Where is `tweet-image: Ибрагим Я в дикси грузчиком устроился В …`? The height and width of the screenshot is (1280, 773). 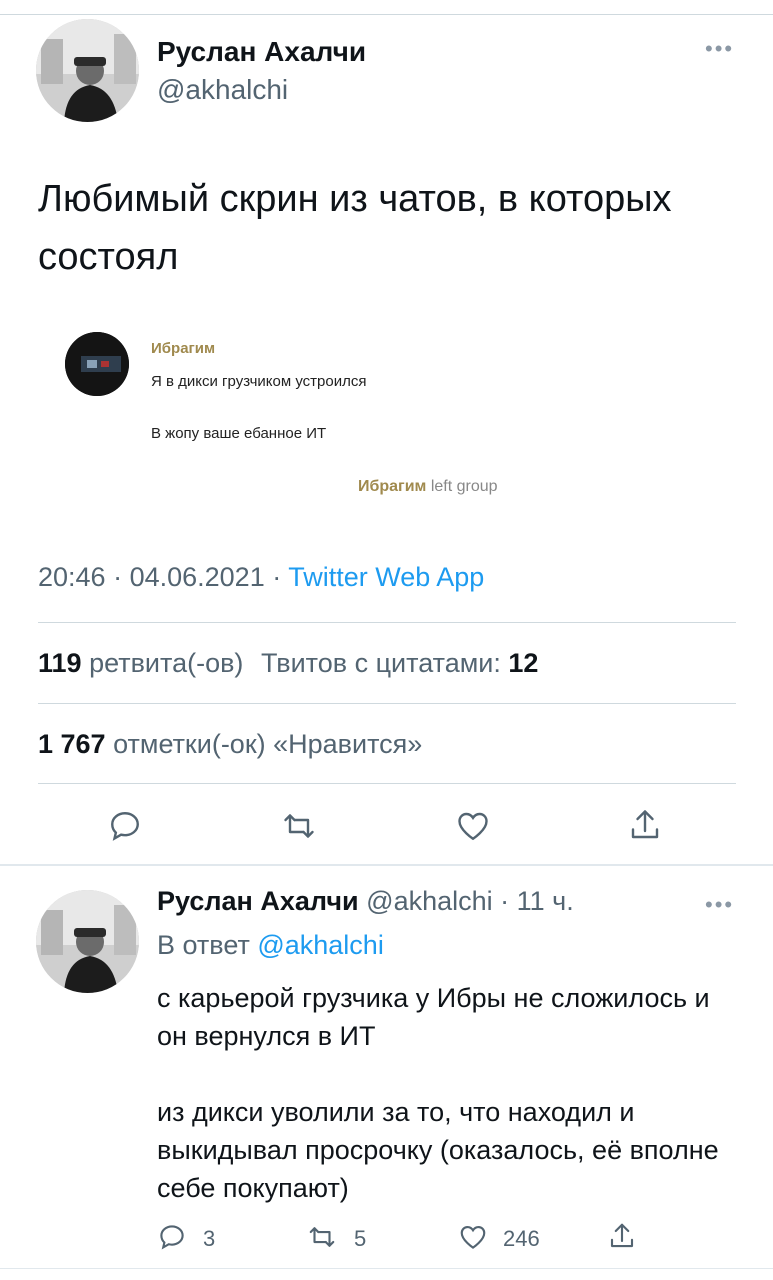
tweet-image: Ибрагим Я в дикси грузчиком устроился В … is located at coordinates (386, 420).